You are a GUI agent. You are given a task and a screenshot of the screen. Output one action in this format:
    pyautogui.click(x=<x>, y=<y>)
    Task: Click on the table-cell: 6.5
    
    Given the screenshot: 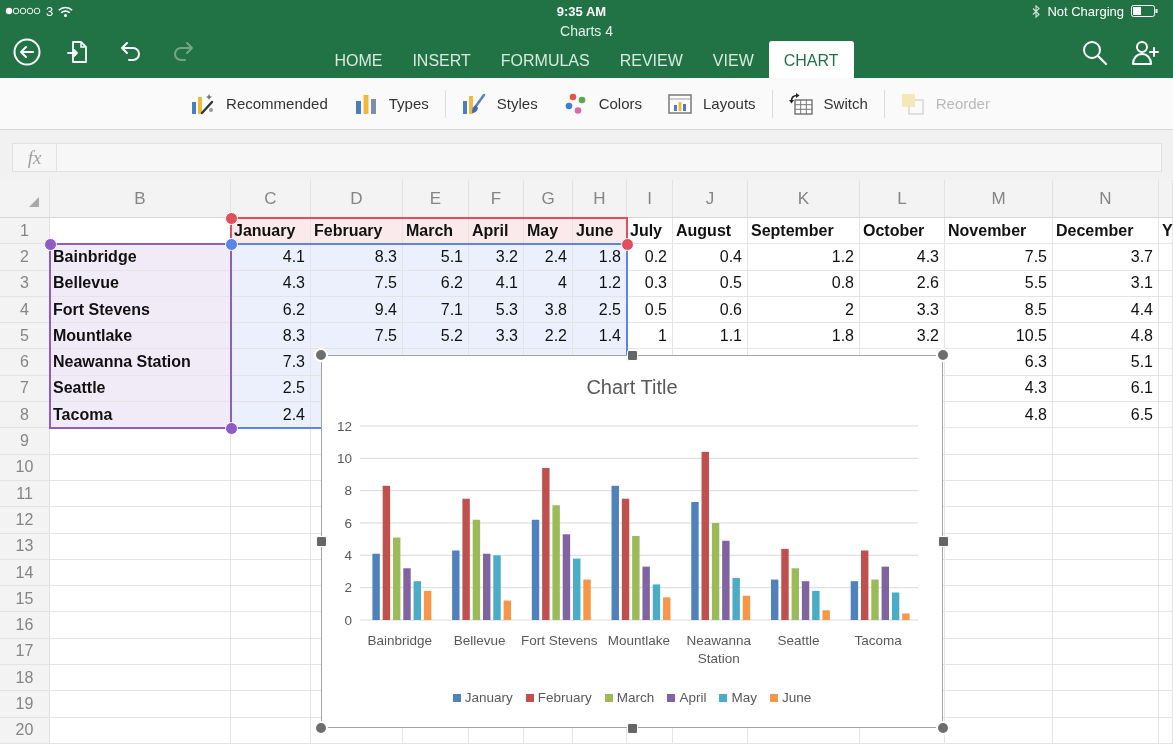 What is the action you would take?
    pyautogui.click(x=1106, y=415)
    